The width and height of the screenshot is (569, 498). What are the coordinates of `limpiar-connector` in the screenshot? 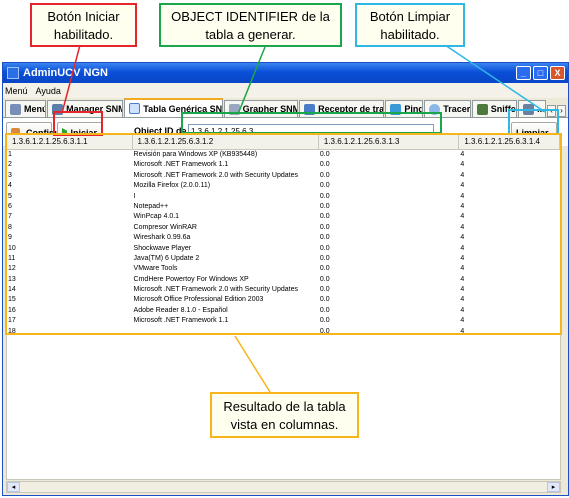 It's located at (495, 78).